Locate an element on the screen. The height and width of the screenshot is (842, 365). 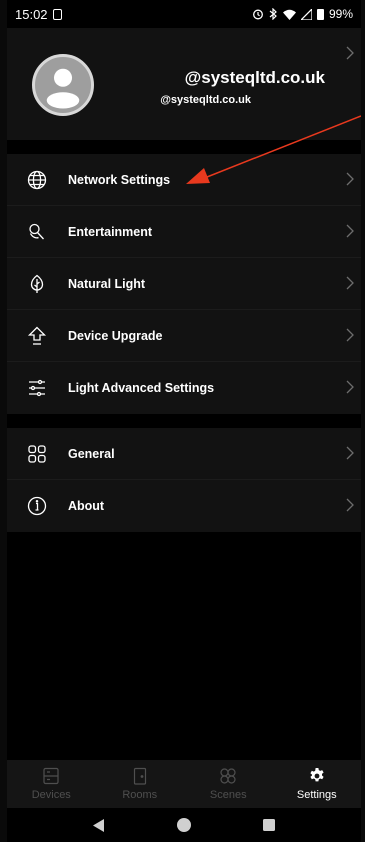
nav-tab-rooms: Rooms is located at coordinates (140, 784).